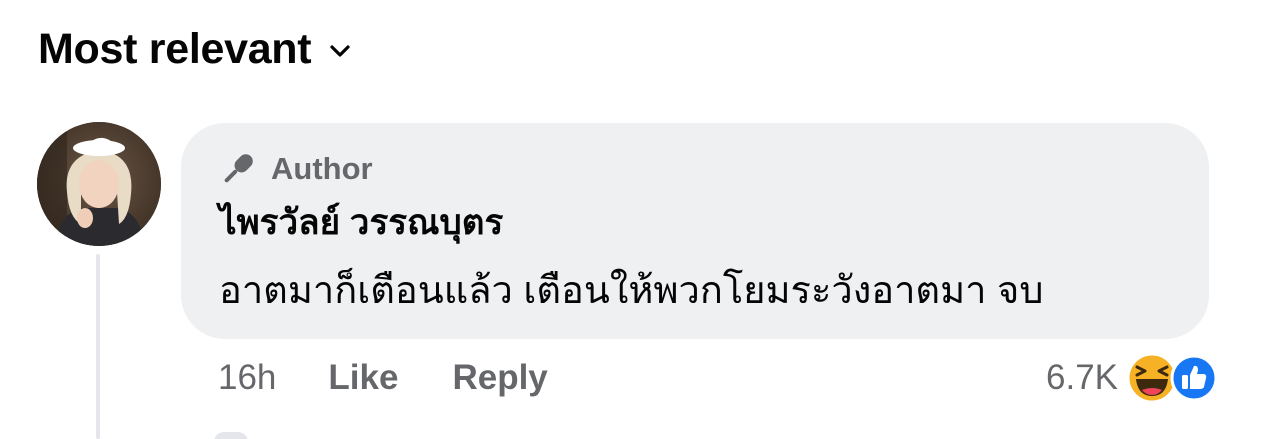 The height and width of the screenshot is (439, 1280). I want to click on author-badge: Author, so click(296, 169).